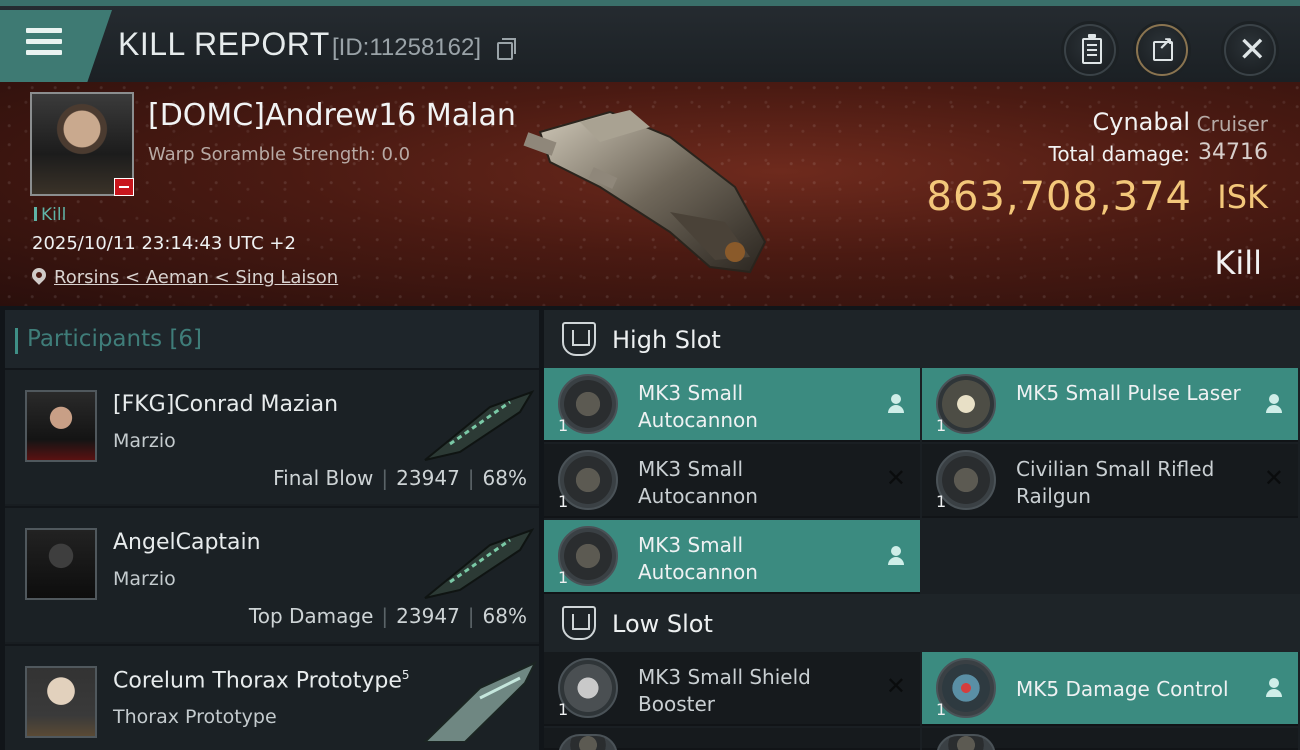  I want to click on clipboard-icon, so click(1092, 49).